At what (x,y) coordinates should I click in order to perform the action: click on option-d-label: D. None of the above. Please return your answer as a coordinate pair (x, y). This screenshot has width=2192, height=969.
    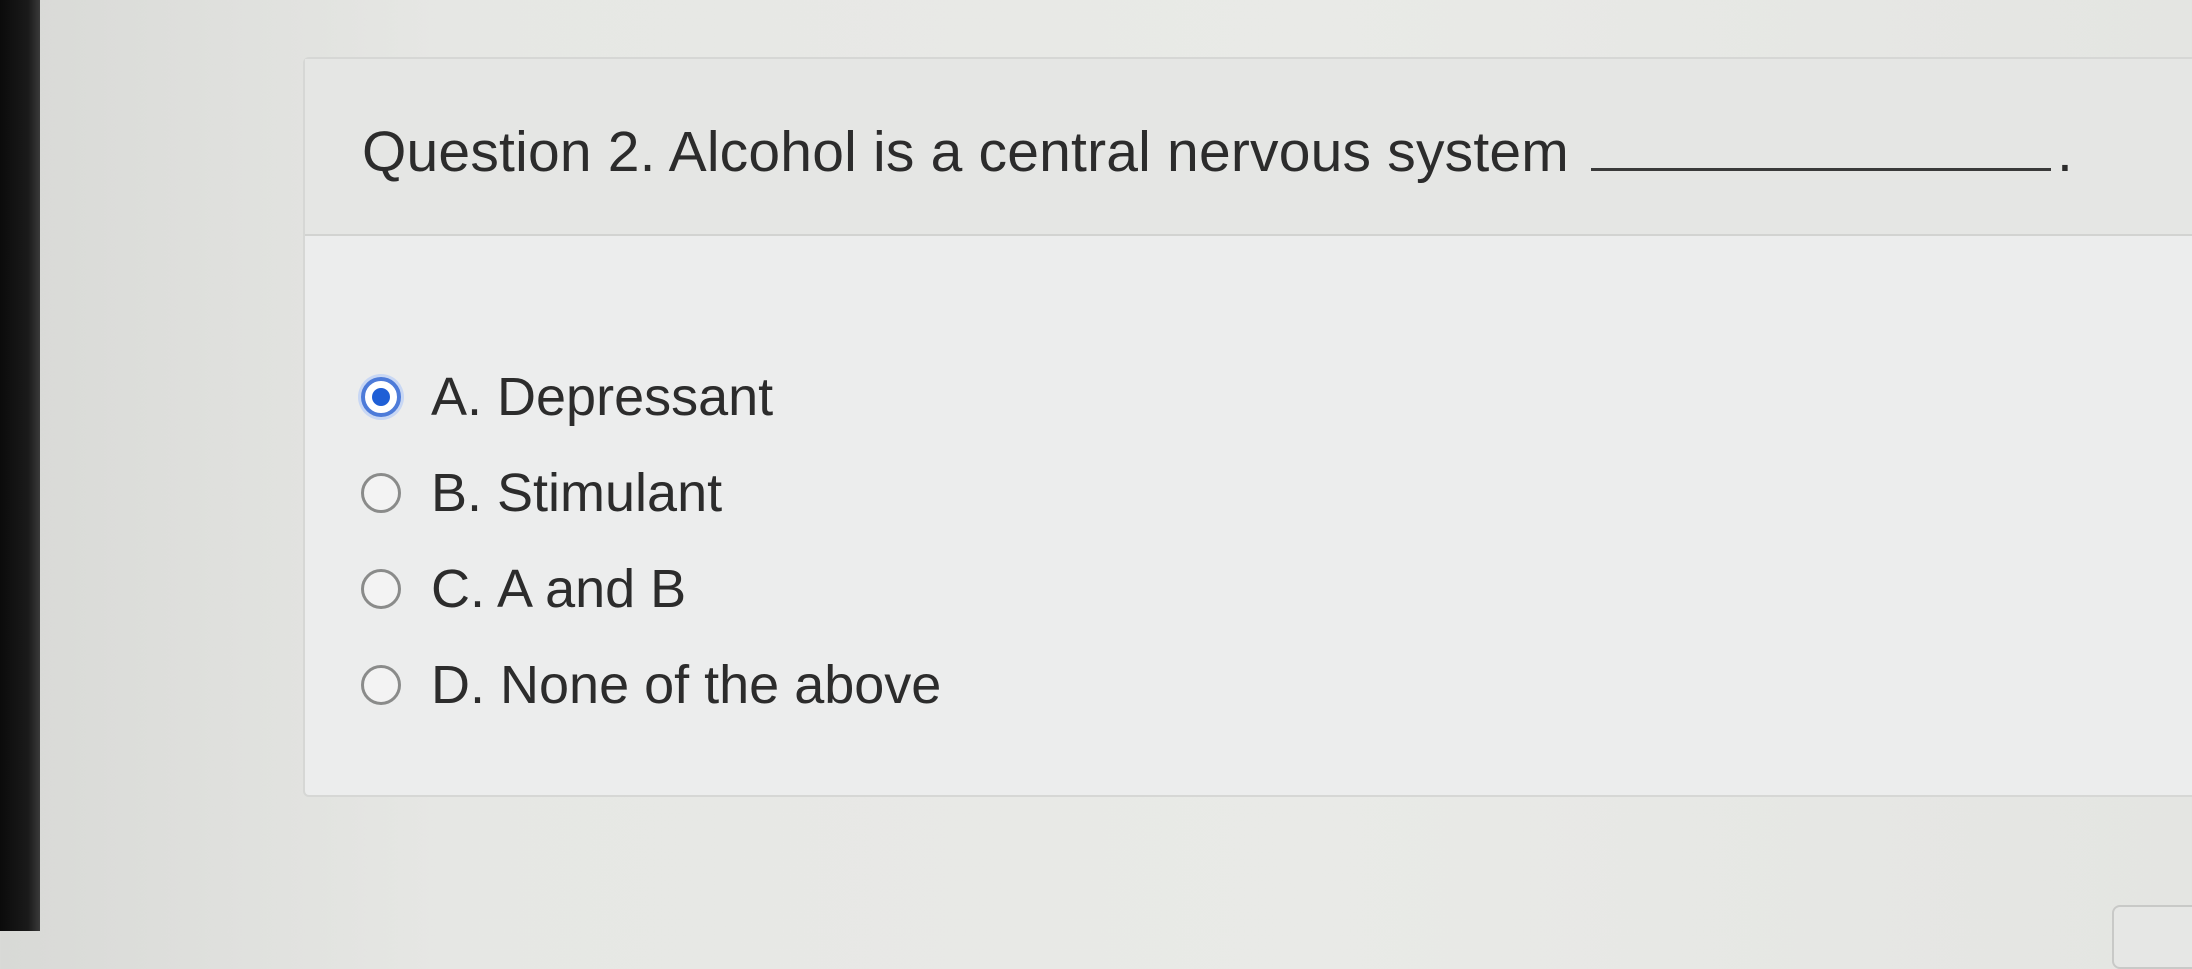
    Looking at the image, I should click on (686, 685).